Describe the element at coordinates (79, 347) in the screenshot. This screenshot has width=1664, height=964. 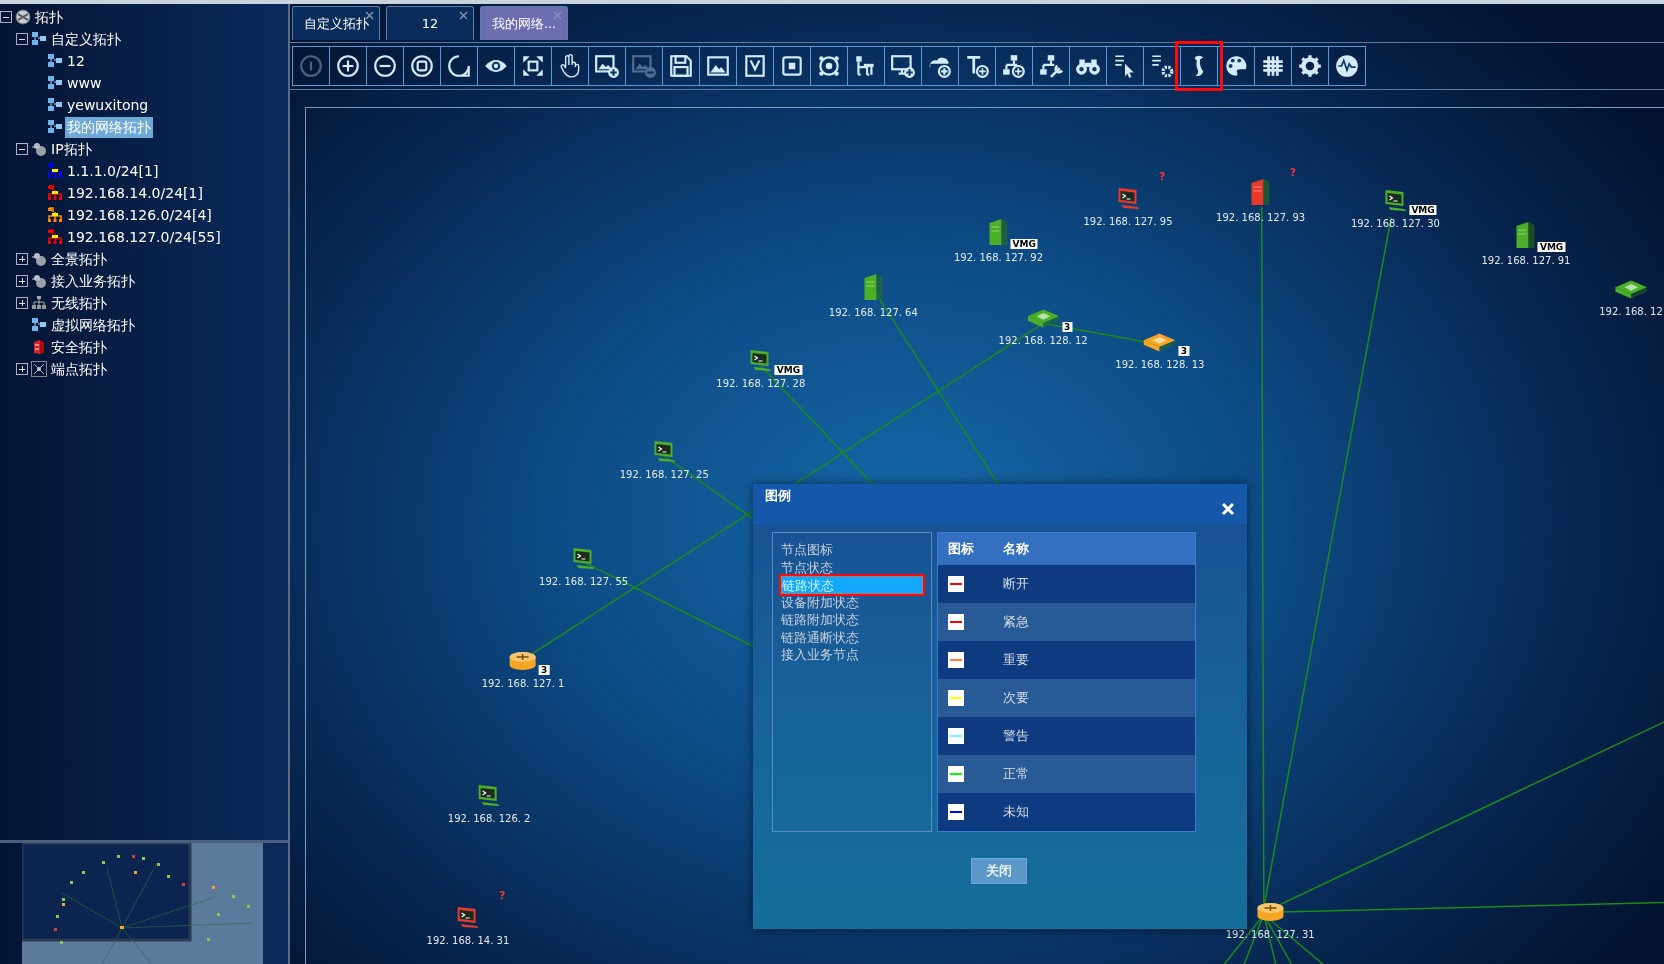
I see `tree-item: 安全拓扑` at that location.